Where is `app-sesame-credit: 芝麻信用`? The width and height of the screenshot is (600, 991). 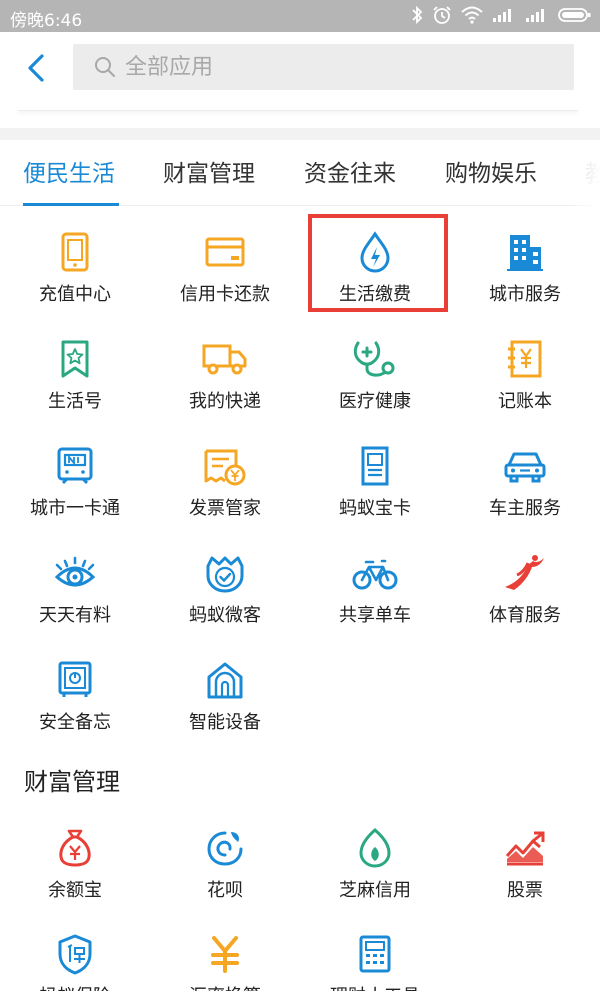 app-sesame-credit: 芝麻信用 is located at coordinates (375, 857).